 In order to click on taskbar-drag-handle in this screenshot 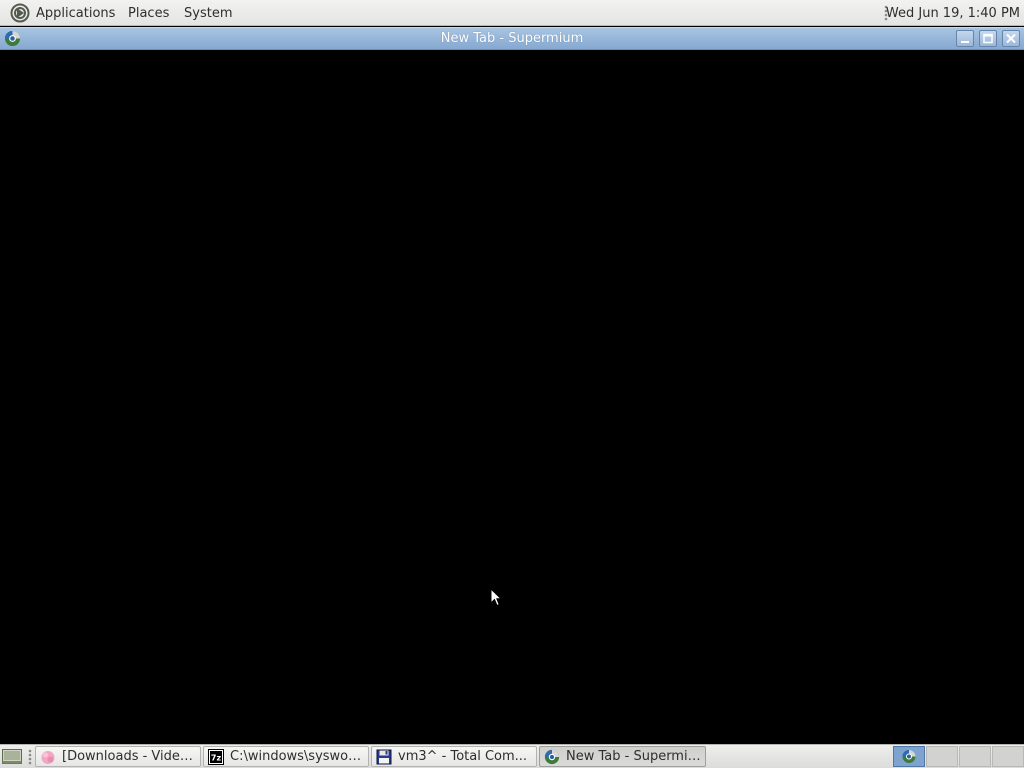, I will do `click(30, 757)`.